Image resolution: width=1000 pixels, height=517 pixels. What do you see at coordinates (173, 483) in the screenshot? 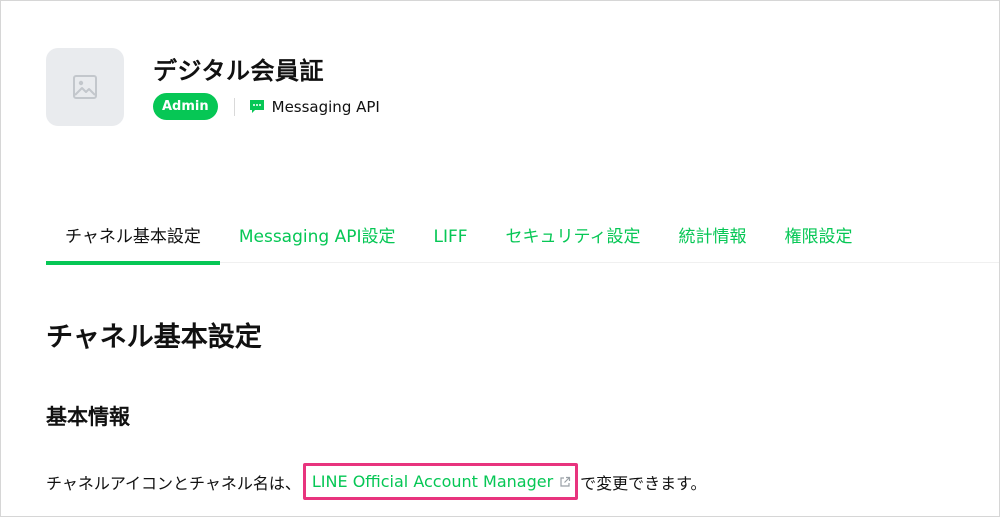
I see `description-prefix: チャネルアイコンとチャネル名は、` at bounding box center [173, 483].